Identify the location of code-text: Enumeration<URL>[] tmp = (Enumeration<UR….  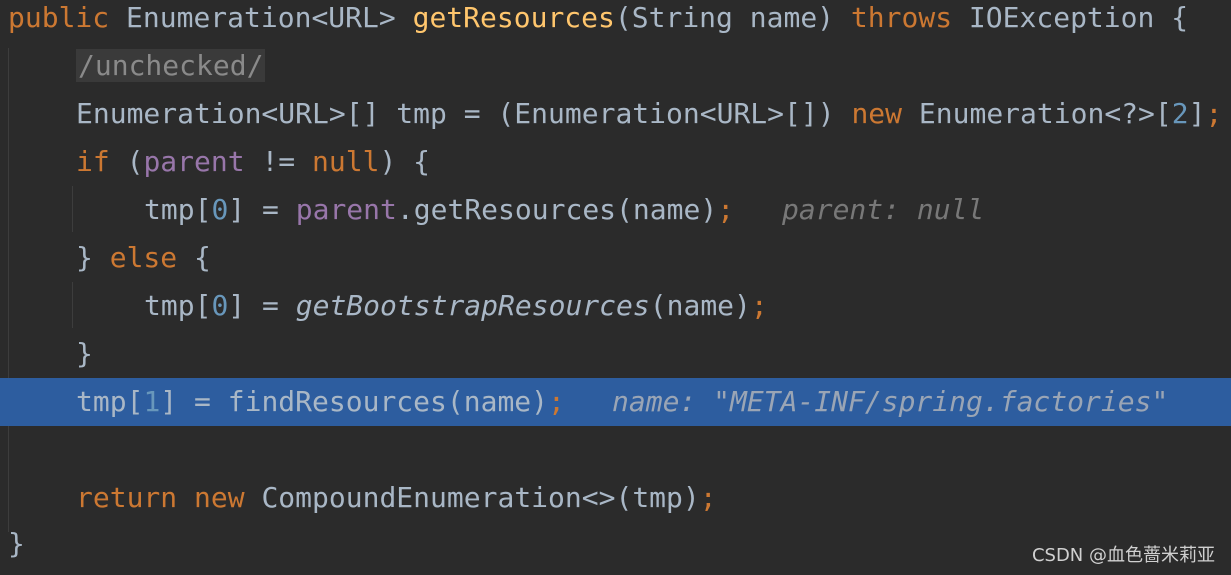
(464, 113).